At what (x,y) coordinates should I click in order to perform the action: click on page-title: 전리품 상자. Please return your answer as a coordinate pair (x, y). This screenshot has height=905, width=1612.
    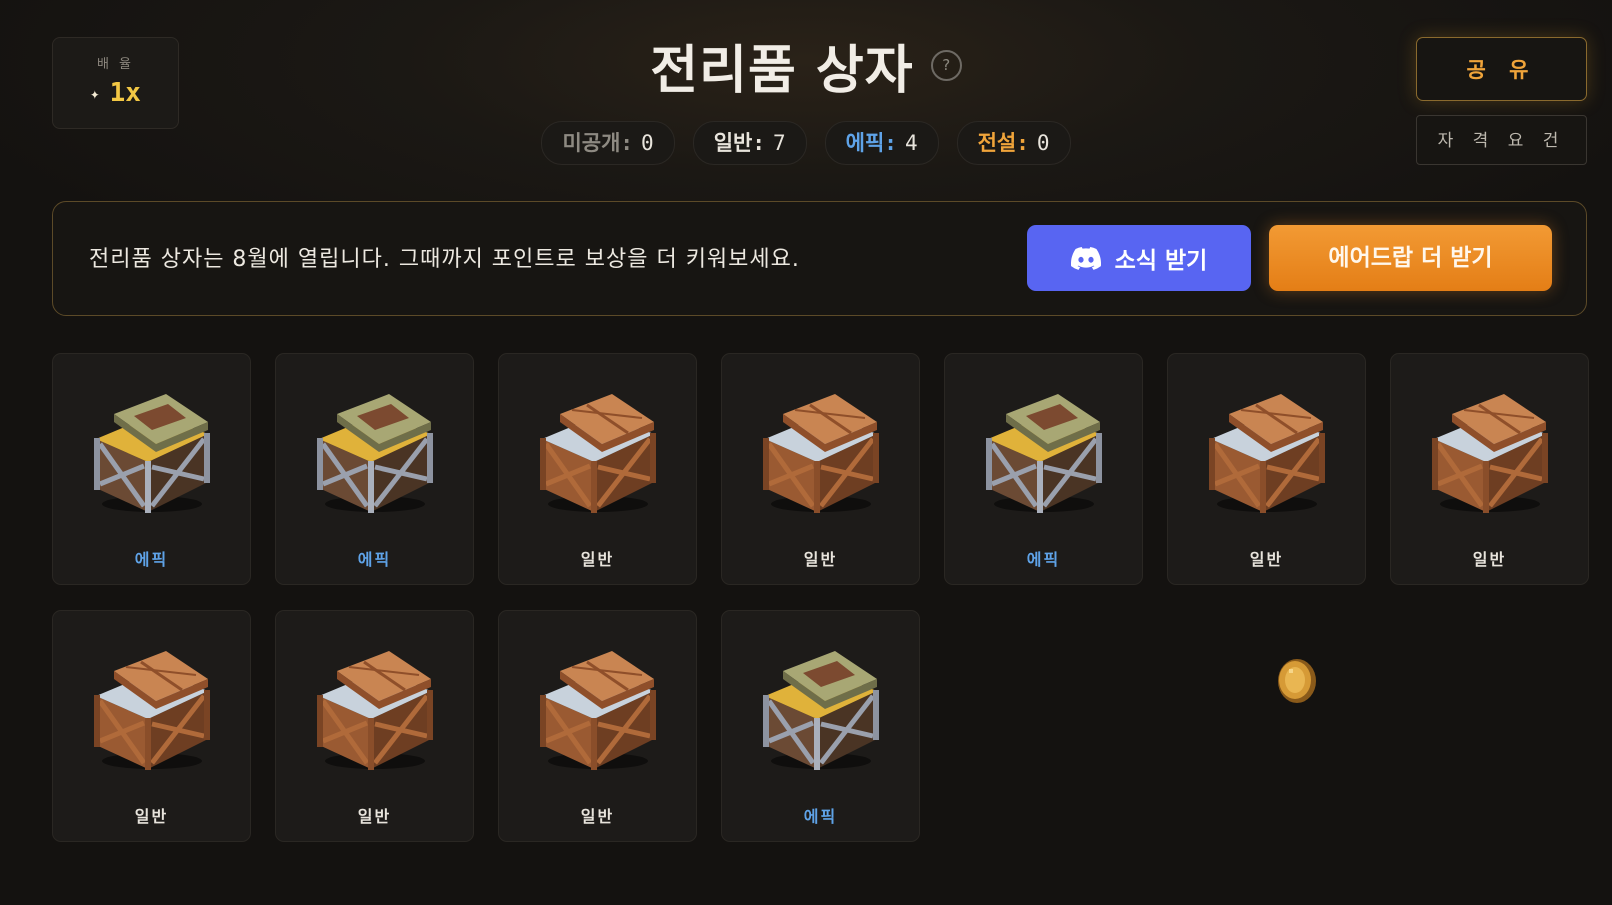
    Looking at the image, I should click on (782, 71).